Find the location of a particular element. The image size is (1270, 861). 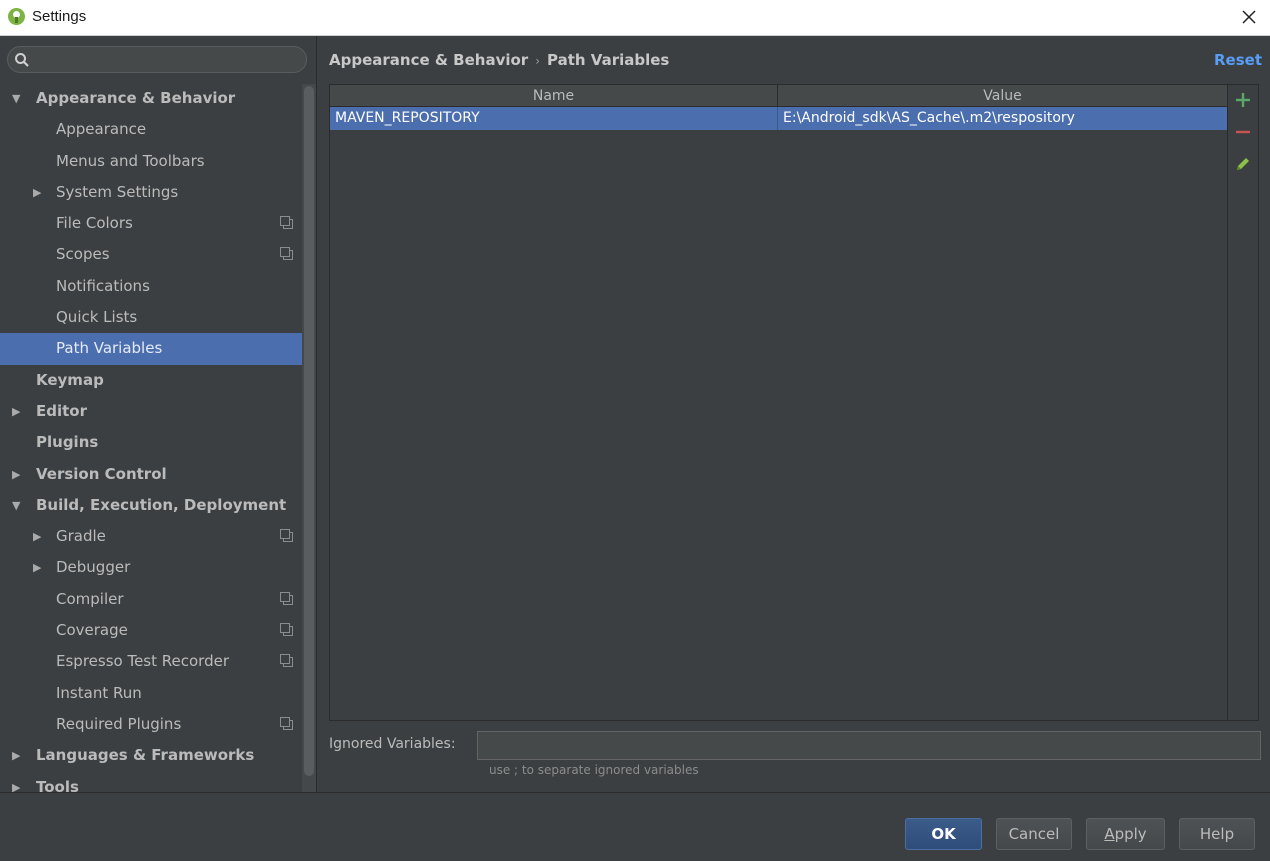

sidebar-item-label: Espresso Test Recorder is located at coordinates (142, 661).